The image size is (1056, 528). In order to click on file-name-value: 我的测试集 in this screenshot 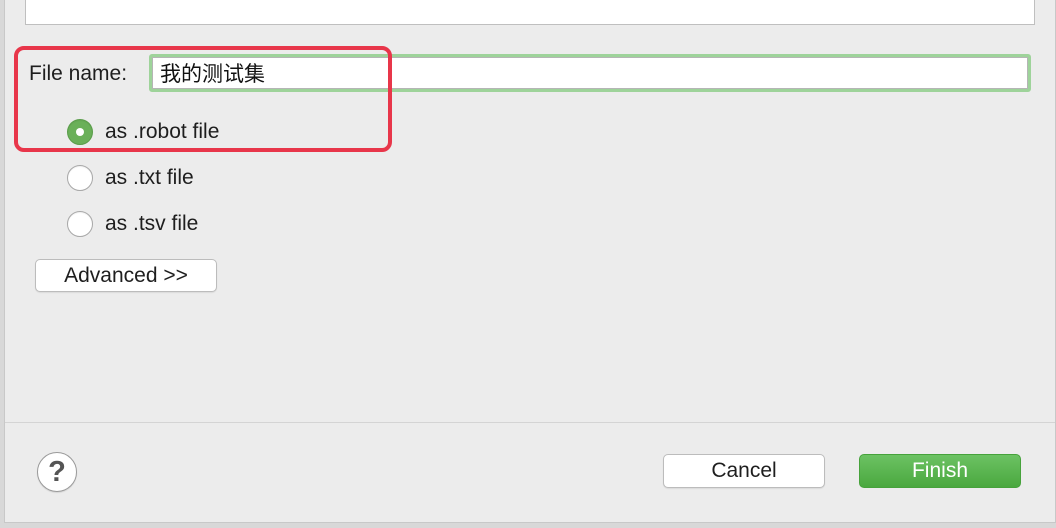, I will do `click(212, 74)`.